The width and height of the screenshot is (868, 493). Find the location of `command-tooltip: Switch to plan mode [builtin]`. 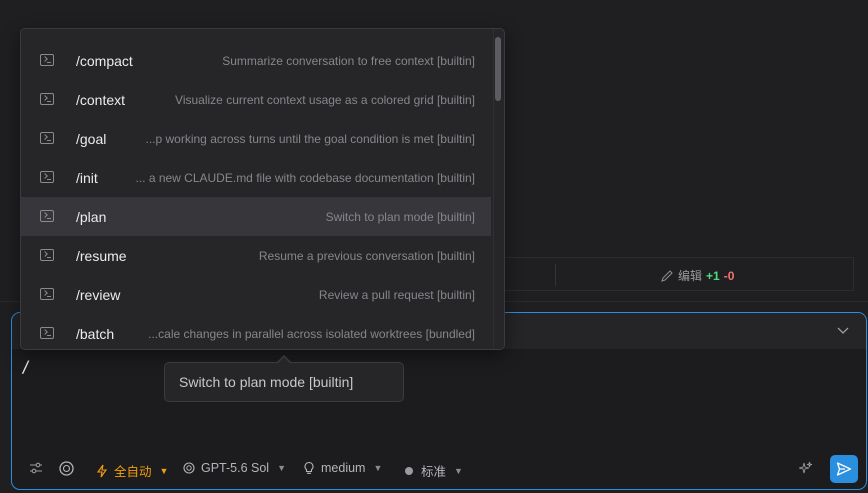

command-tooltip: Switch to plan mode [builtin] is located at coordinates (284, 382).